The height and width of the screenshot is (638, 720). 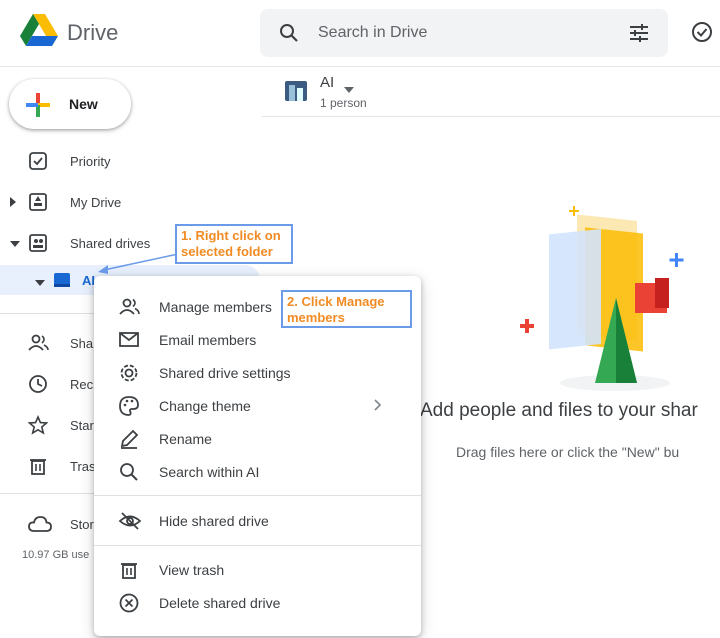 What do you see at coordinates (13, 204) in the screenshot?
I see `expand-arrow-icon` at bounding box center [13, 204].